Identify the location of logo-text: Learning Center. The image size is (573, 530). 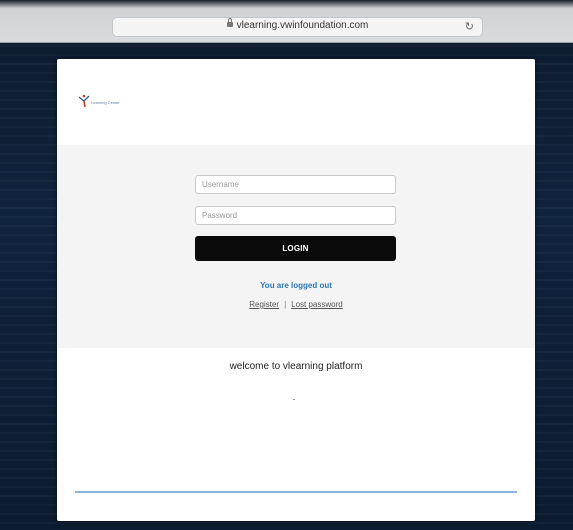
(105, 102).